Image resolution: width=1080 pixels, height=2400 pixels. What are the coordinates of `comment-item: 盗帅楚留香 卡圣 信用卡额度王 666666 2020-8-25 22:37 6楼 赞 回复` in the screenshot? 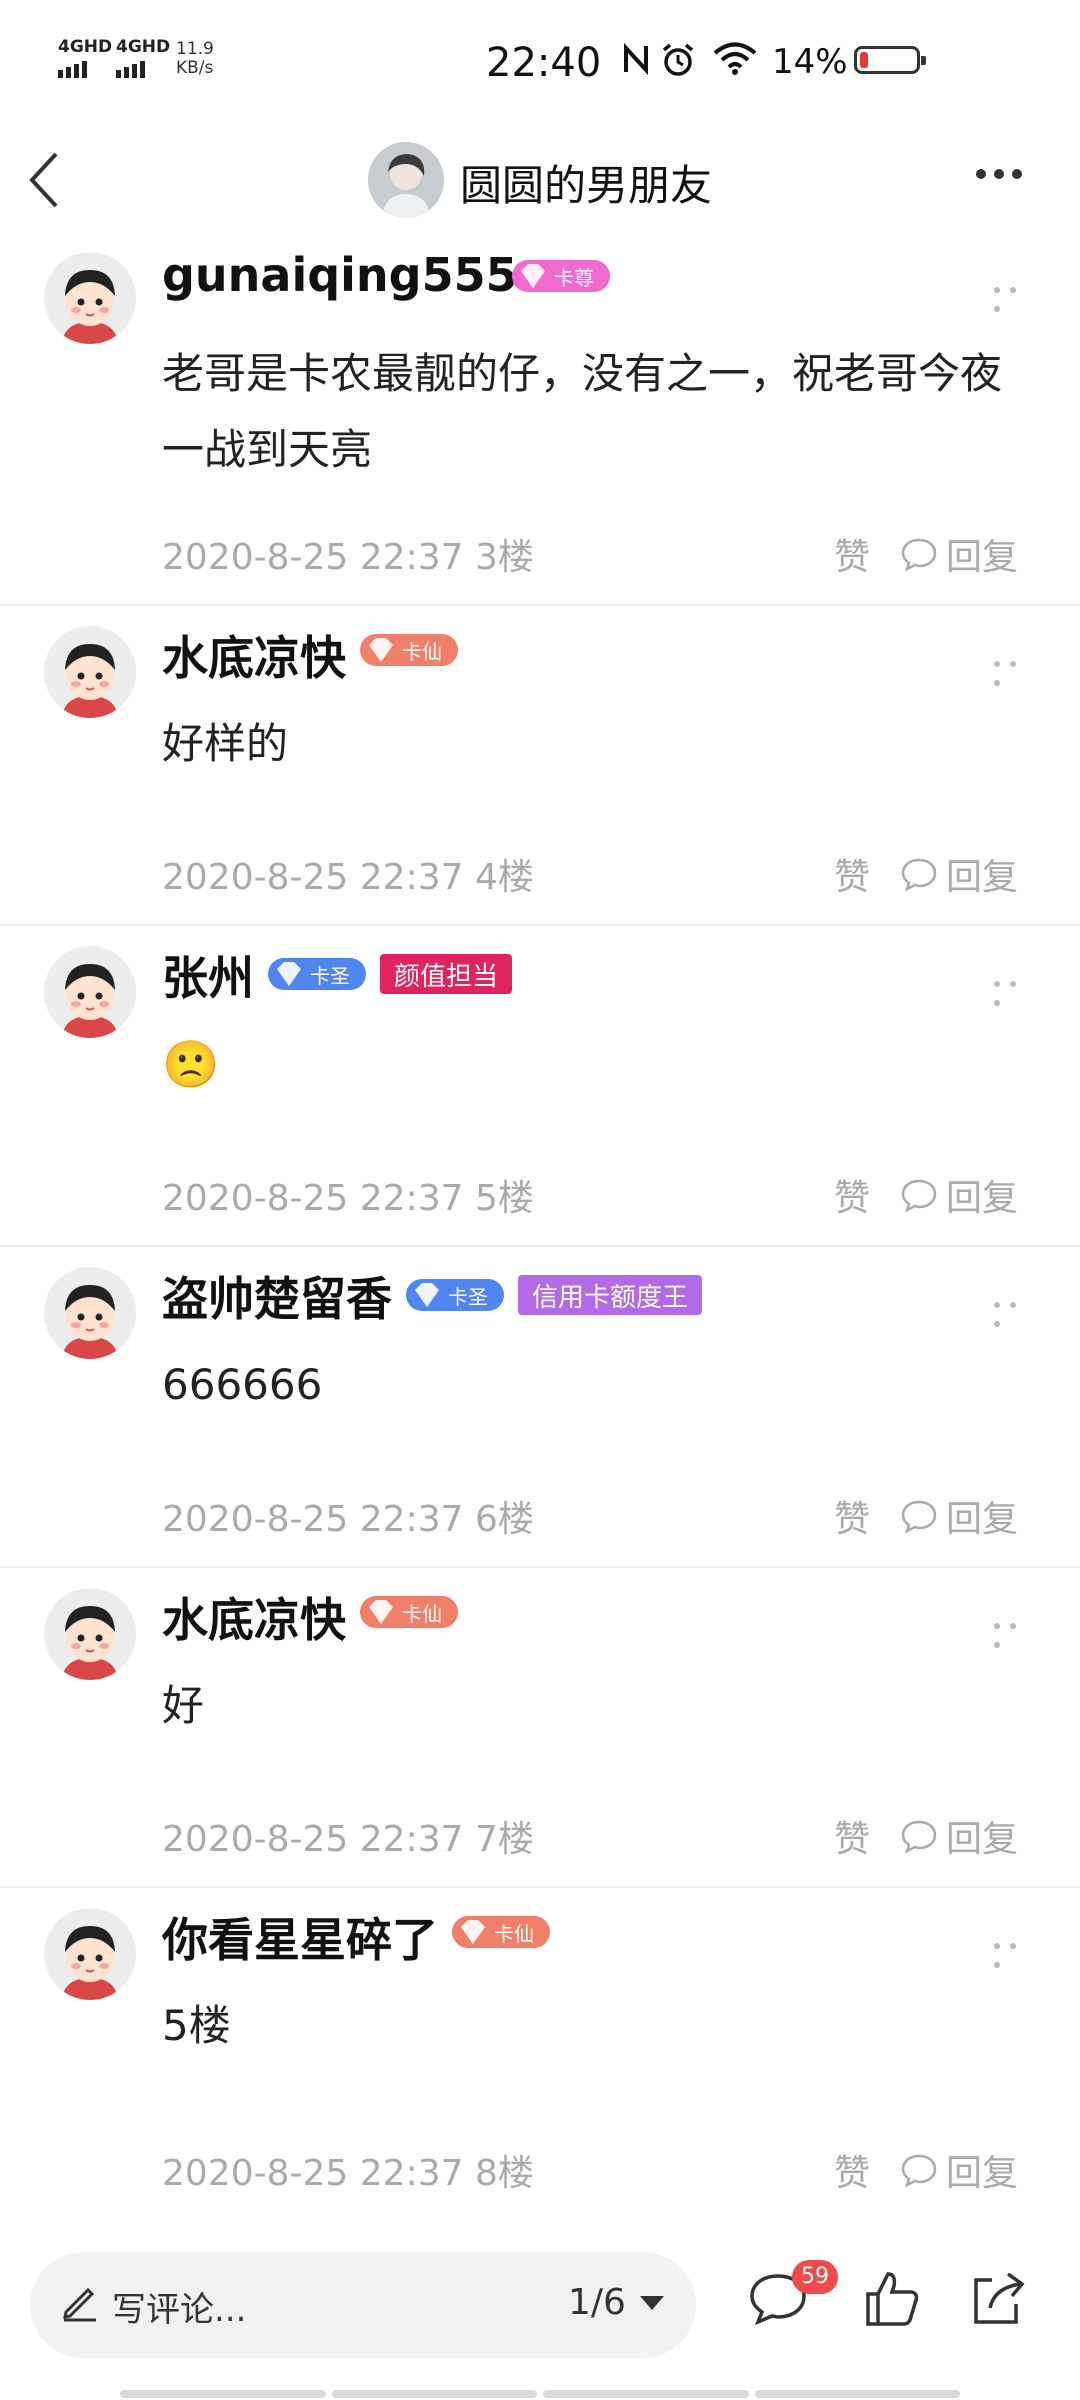 It's located at (540, 1406).